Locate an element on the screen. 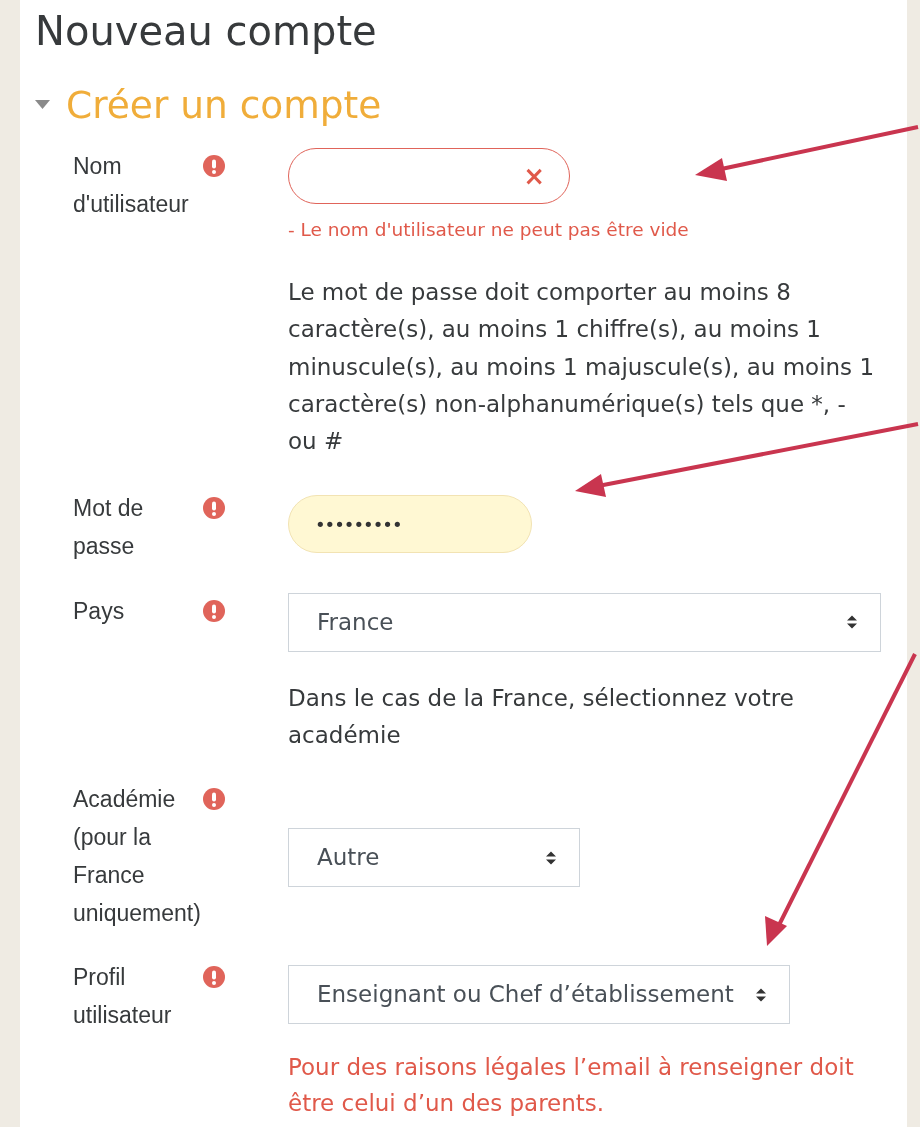 This screenshot has width=920, height=1127. field-label: Académie (pour la France uniquement) is located at coordinates (137, 856).